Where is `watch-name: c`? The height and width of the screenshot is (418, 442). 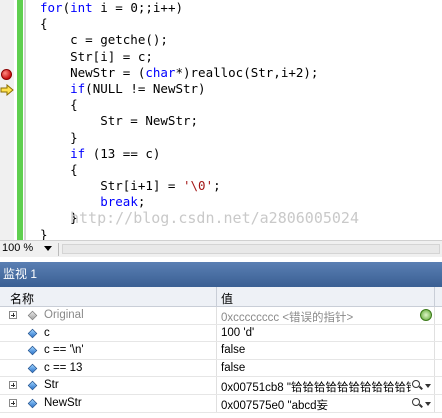 watch-name: c is located at coordinates (47, 333).